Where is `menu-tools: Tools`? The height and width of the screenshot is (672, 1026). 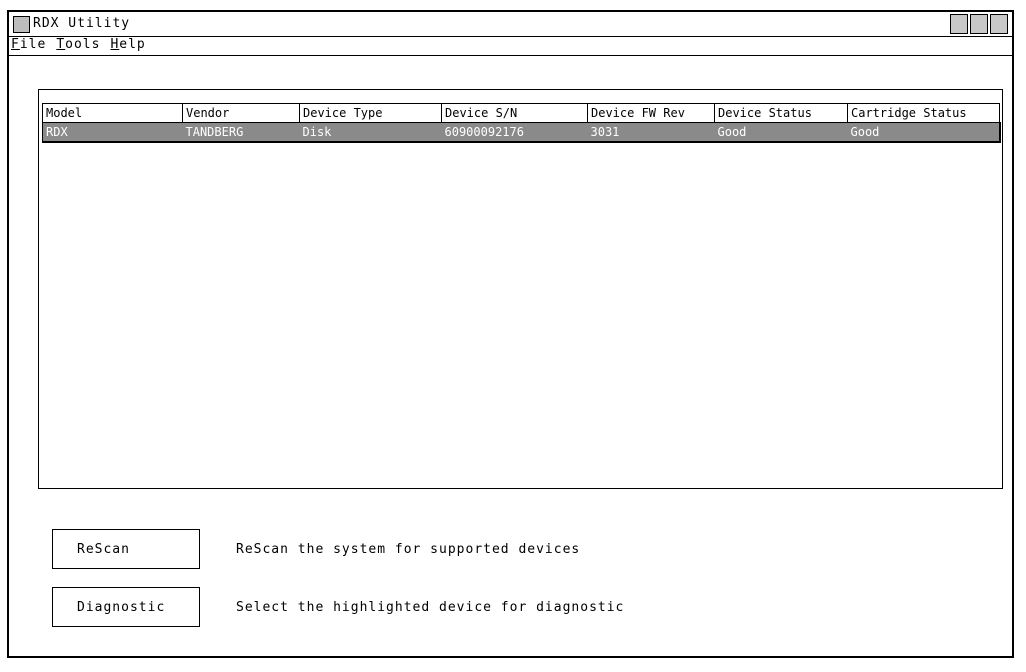
menu-tools: Tools is located at coordinates (80, 45).